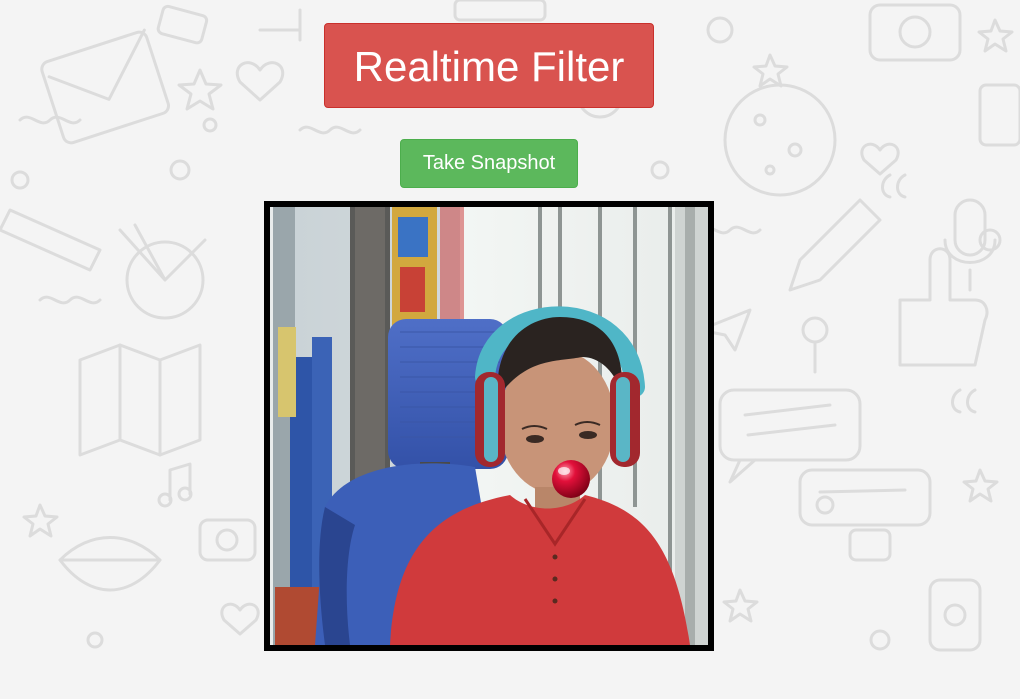 This screenshot has height=699, width=1020. Describe the element at coordinates (489, 163) in the screenshot. I see `take-snapshot-button: Take Snapshot` at that location.